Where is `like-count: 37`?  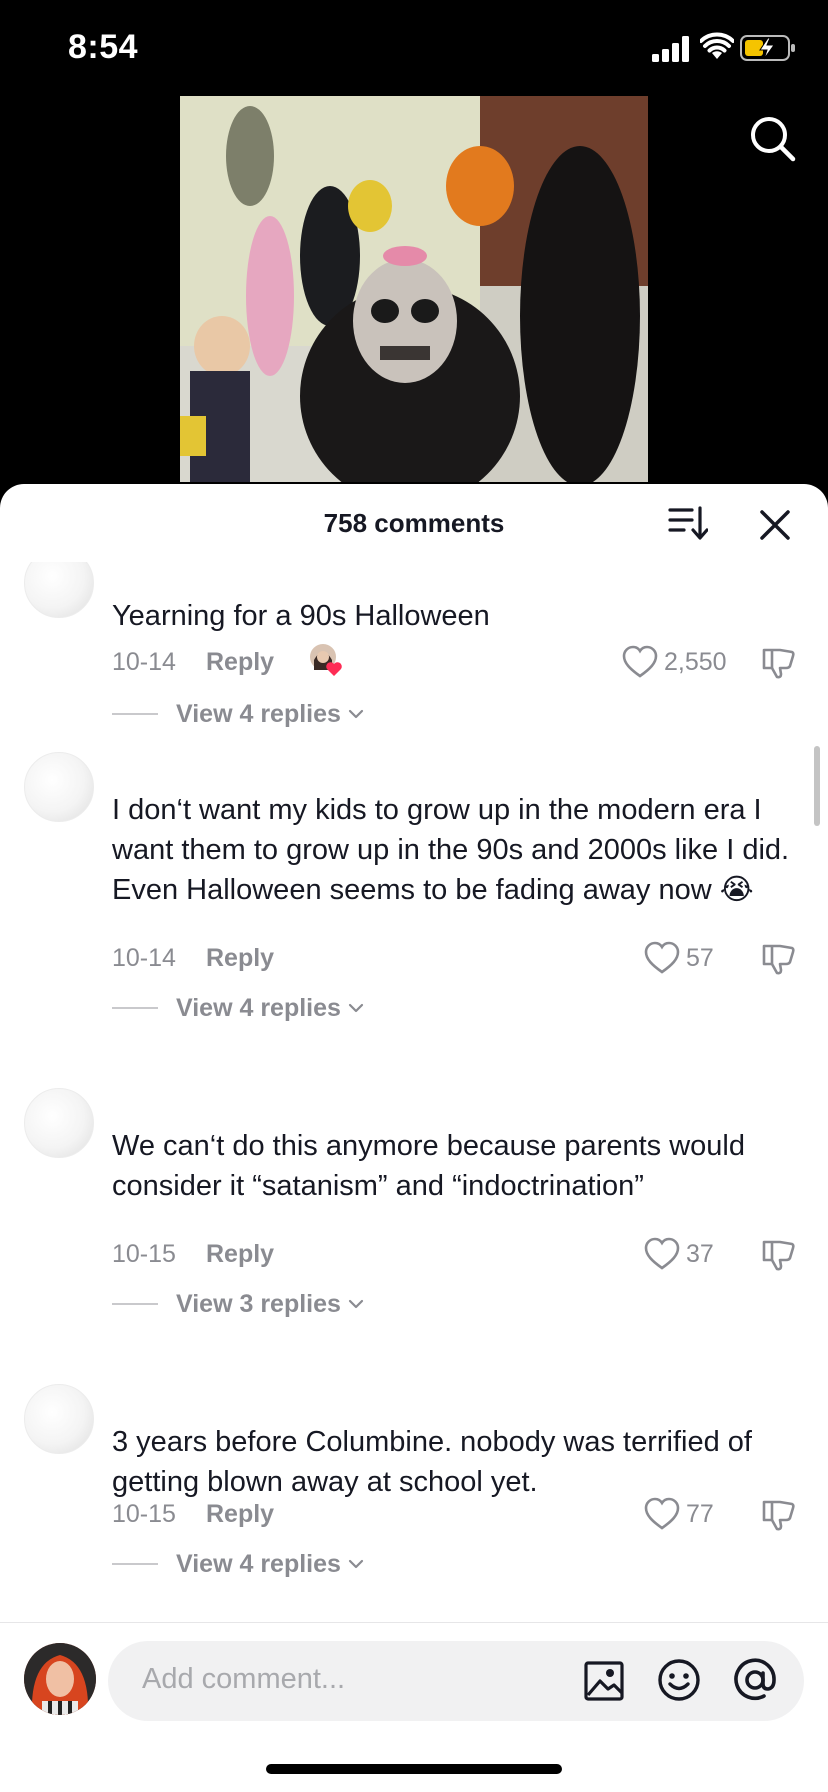
like-count: 37 is located at coordinates (700, 1253).